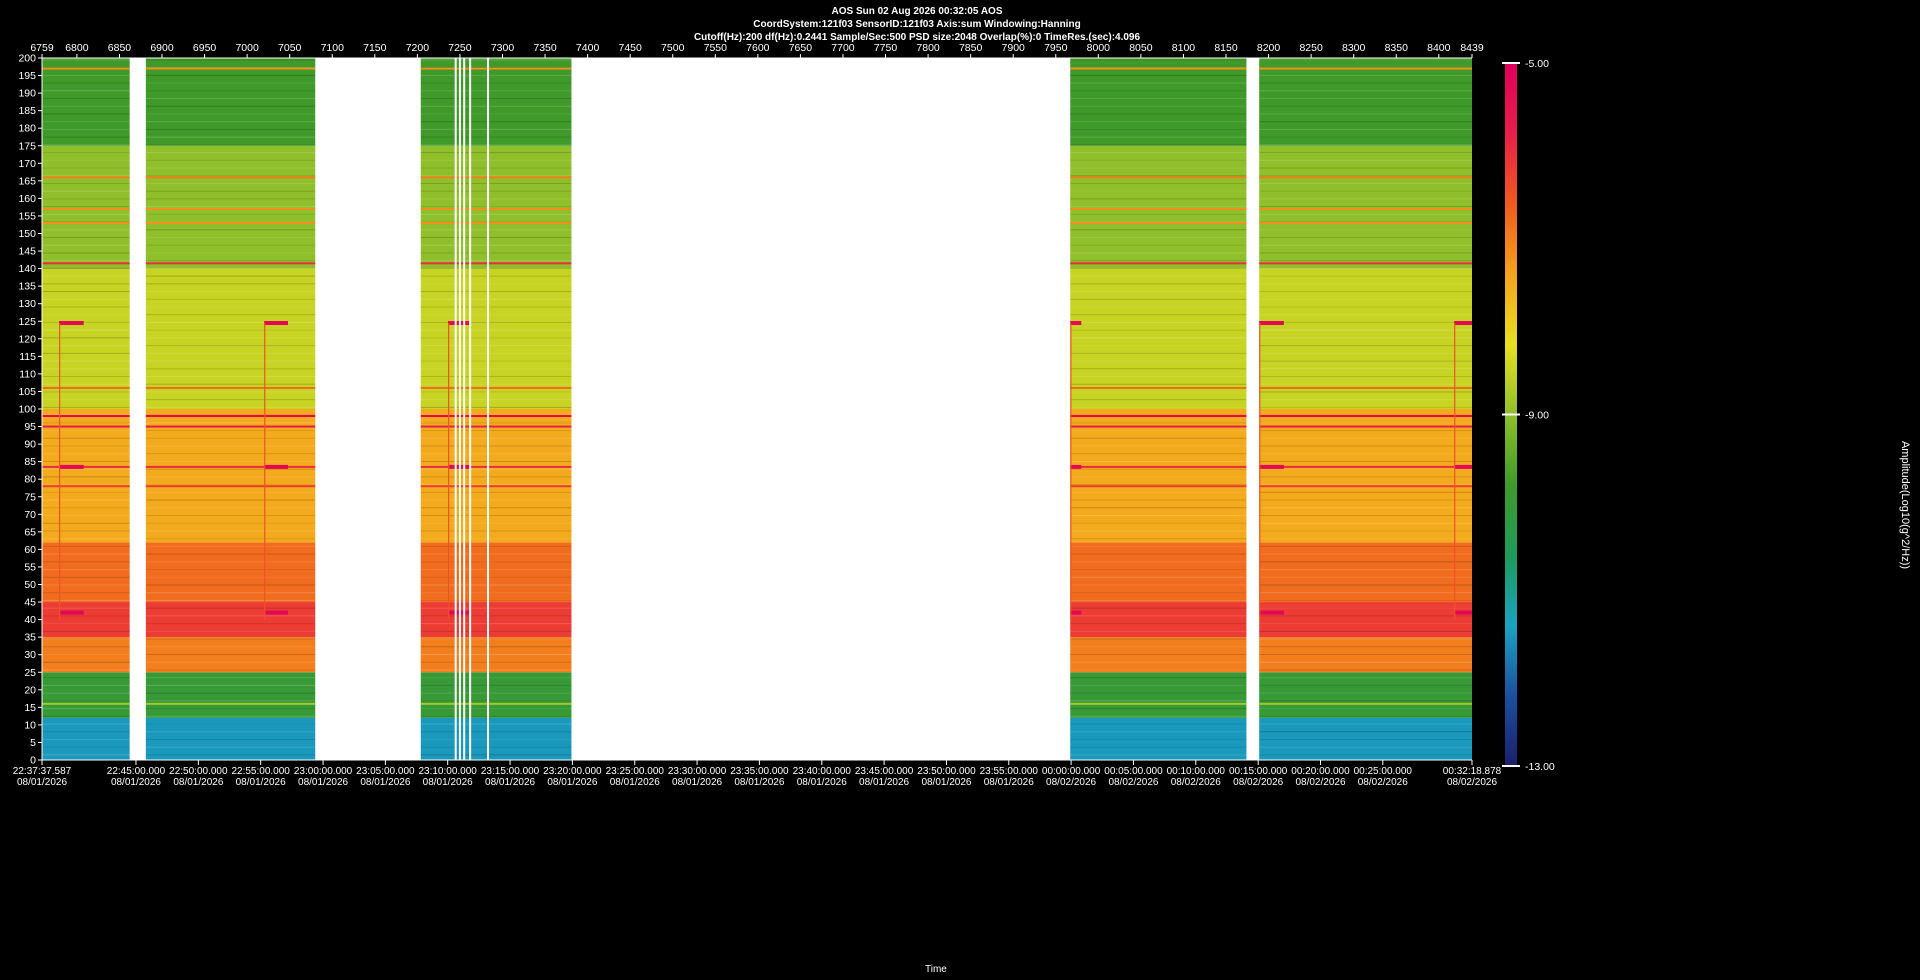 This screenshot has height=980, width=1920. I want to click on x-tick-time: 00:00:00.000, so click(1071, 771).